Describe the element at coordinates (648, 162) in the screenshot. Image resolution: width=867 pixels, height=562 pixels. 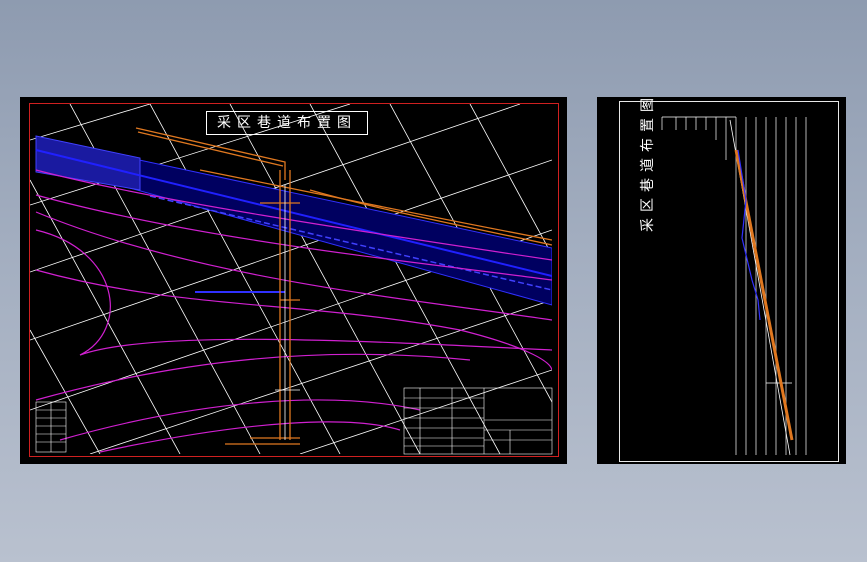
I see `section-drawing-title: 采区巷道布置图` at that location.